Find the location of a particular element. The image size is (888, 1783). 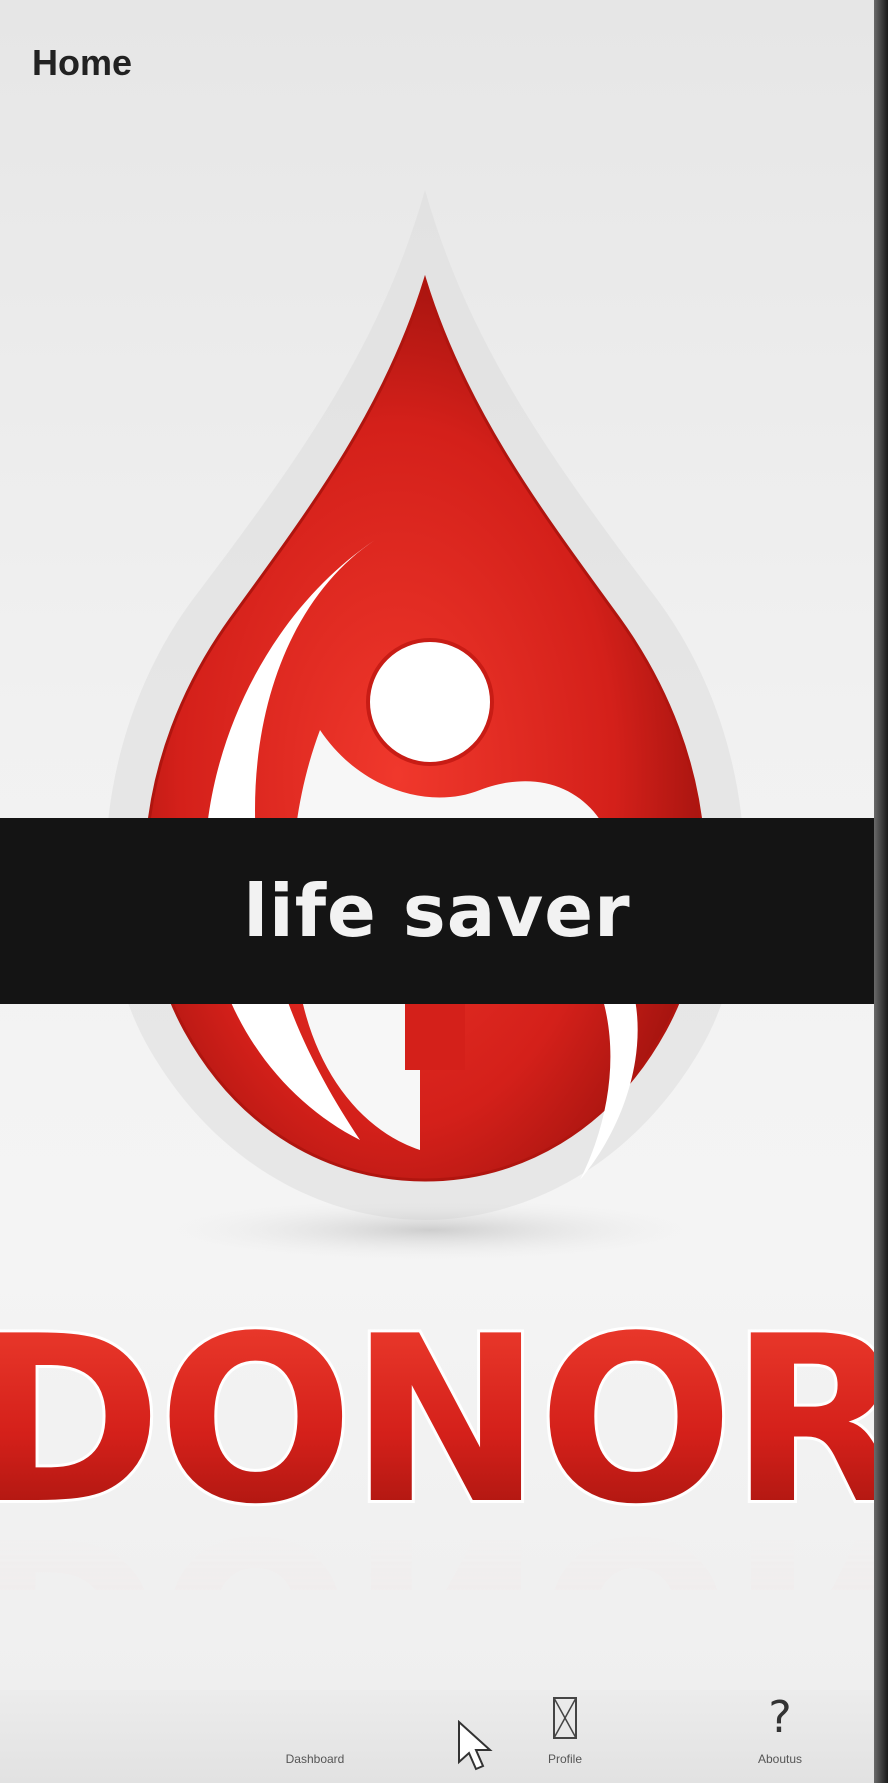

nav-item-dashboard: Dashboard is located at coordinates (315, 1736).